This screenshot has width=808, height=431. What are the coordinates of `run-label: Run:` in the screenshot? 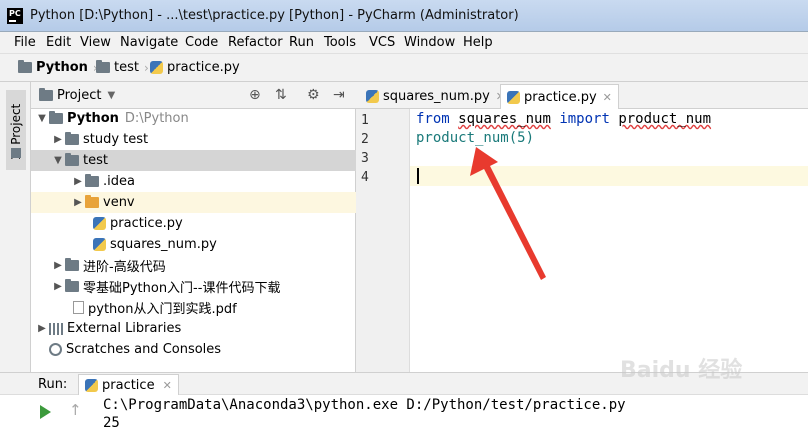 It's located at (53, 384).